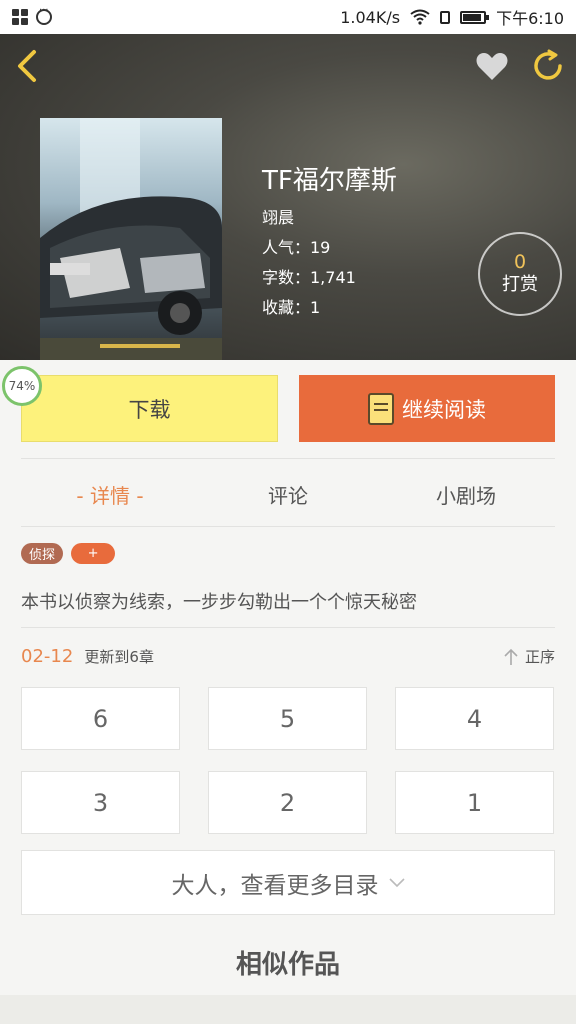 This screenshot has width=576, height=1024. Describe the element at coordinates (475, 17) in the screenshot. I see `battery-icon` at that location.